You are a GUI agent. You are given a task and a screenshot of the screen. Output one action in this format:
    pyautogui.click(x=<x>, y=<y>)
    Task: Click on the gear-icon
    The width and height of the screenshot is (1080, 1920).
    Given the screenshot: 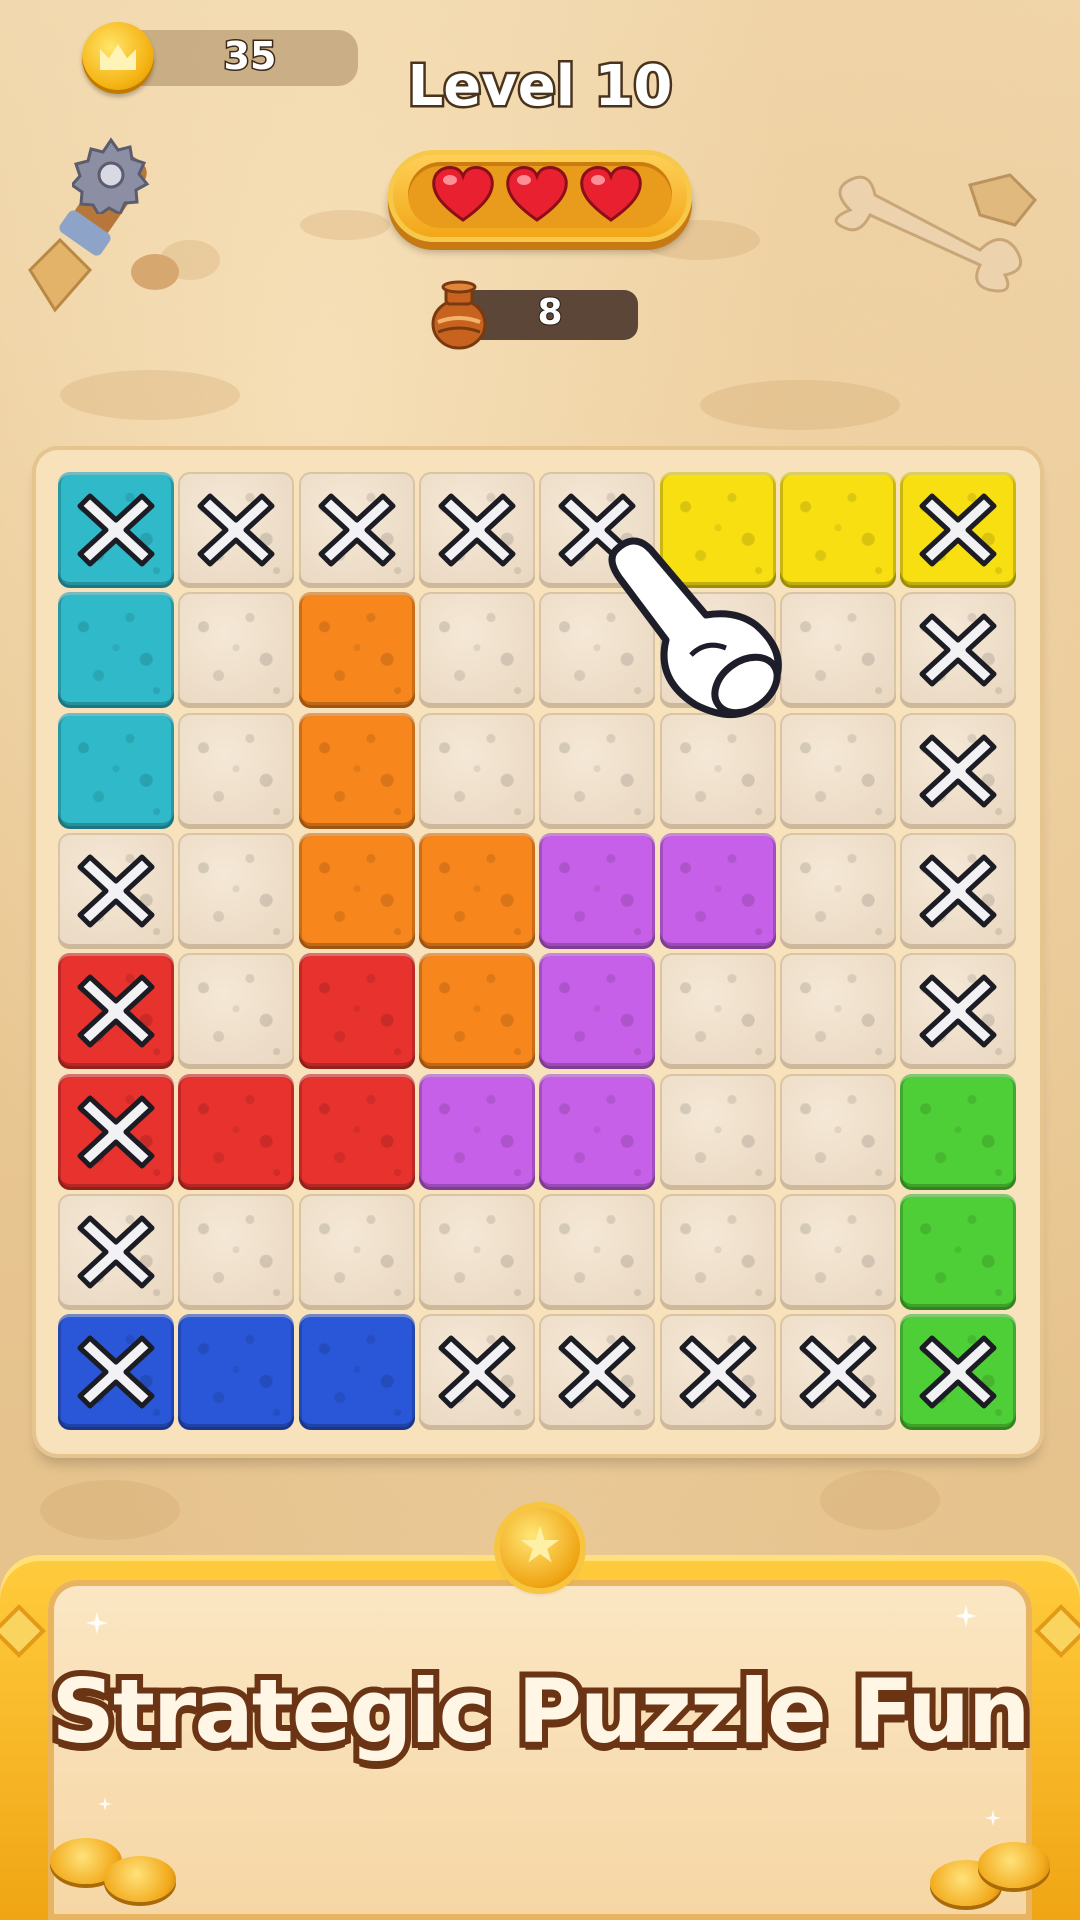 What is the action you would take?
    pyautogui.click(x=109, y=177)
    